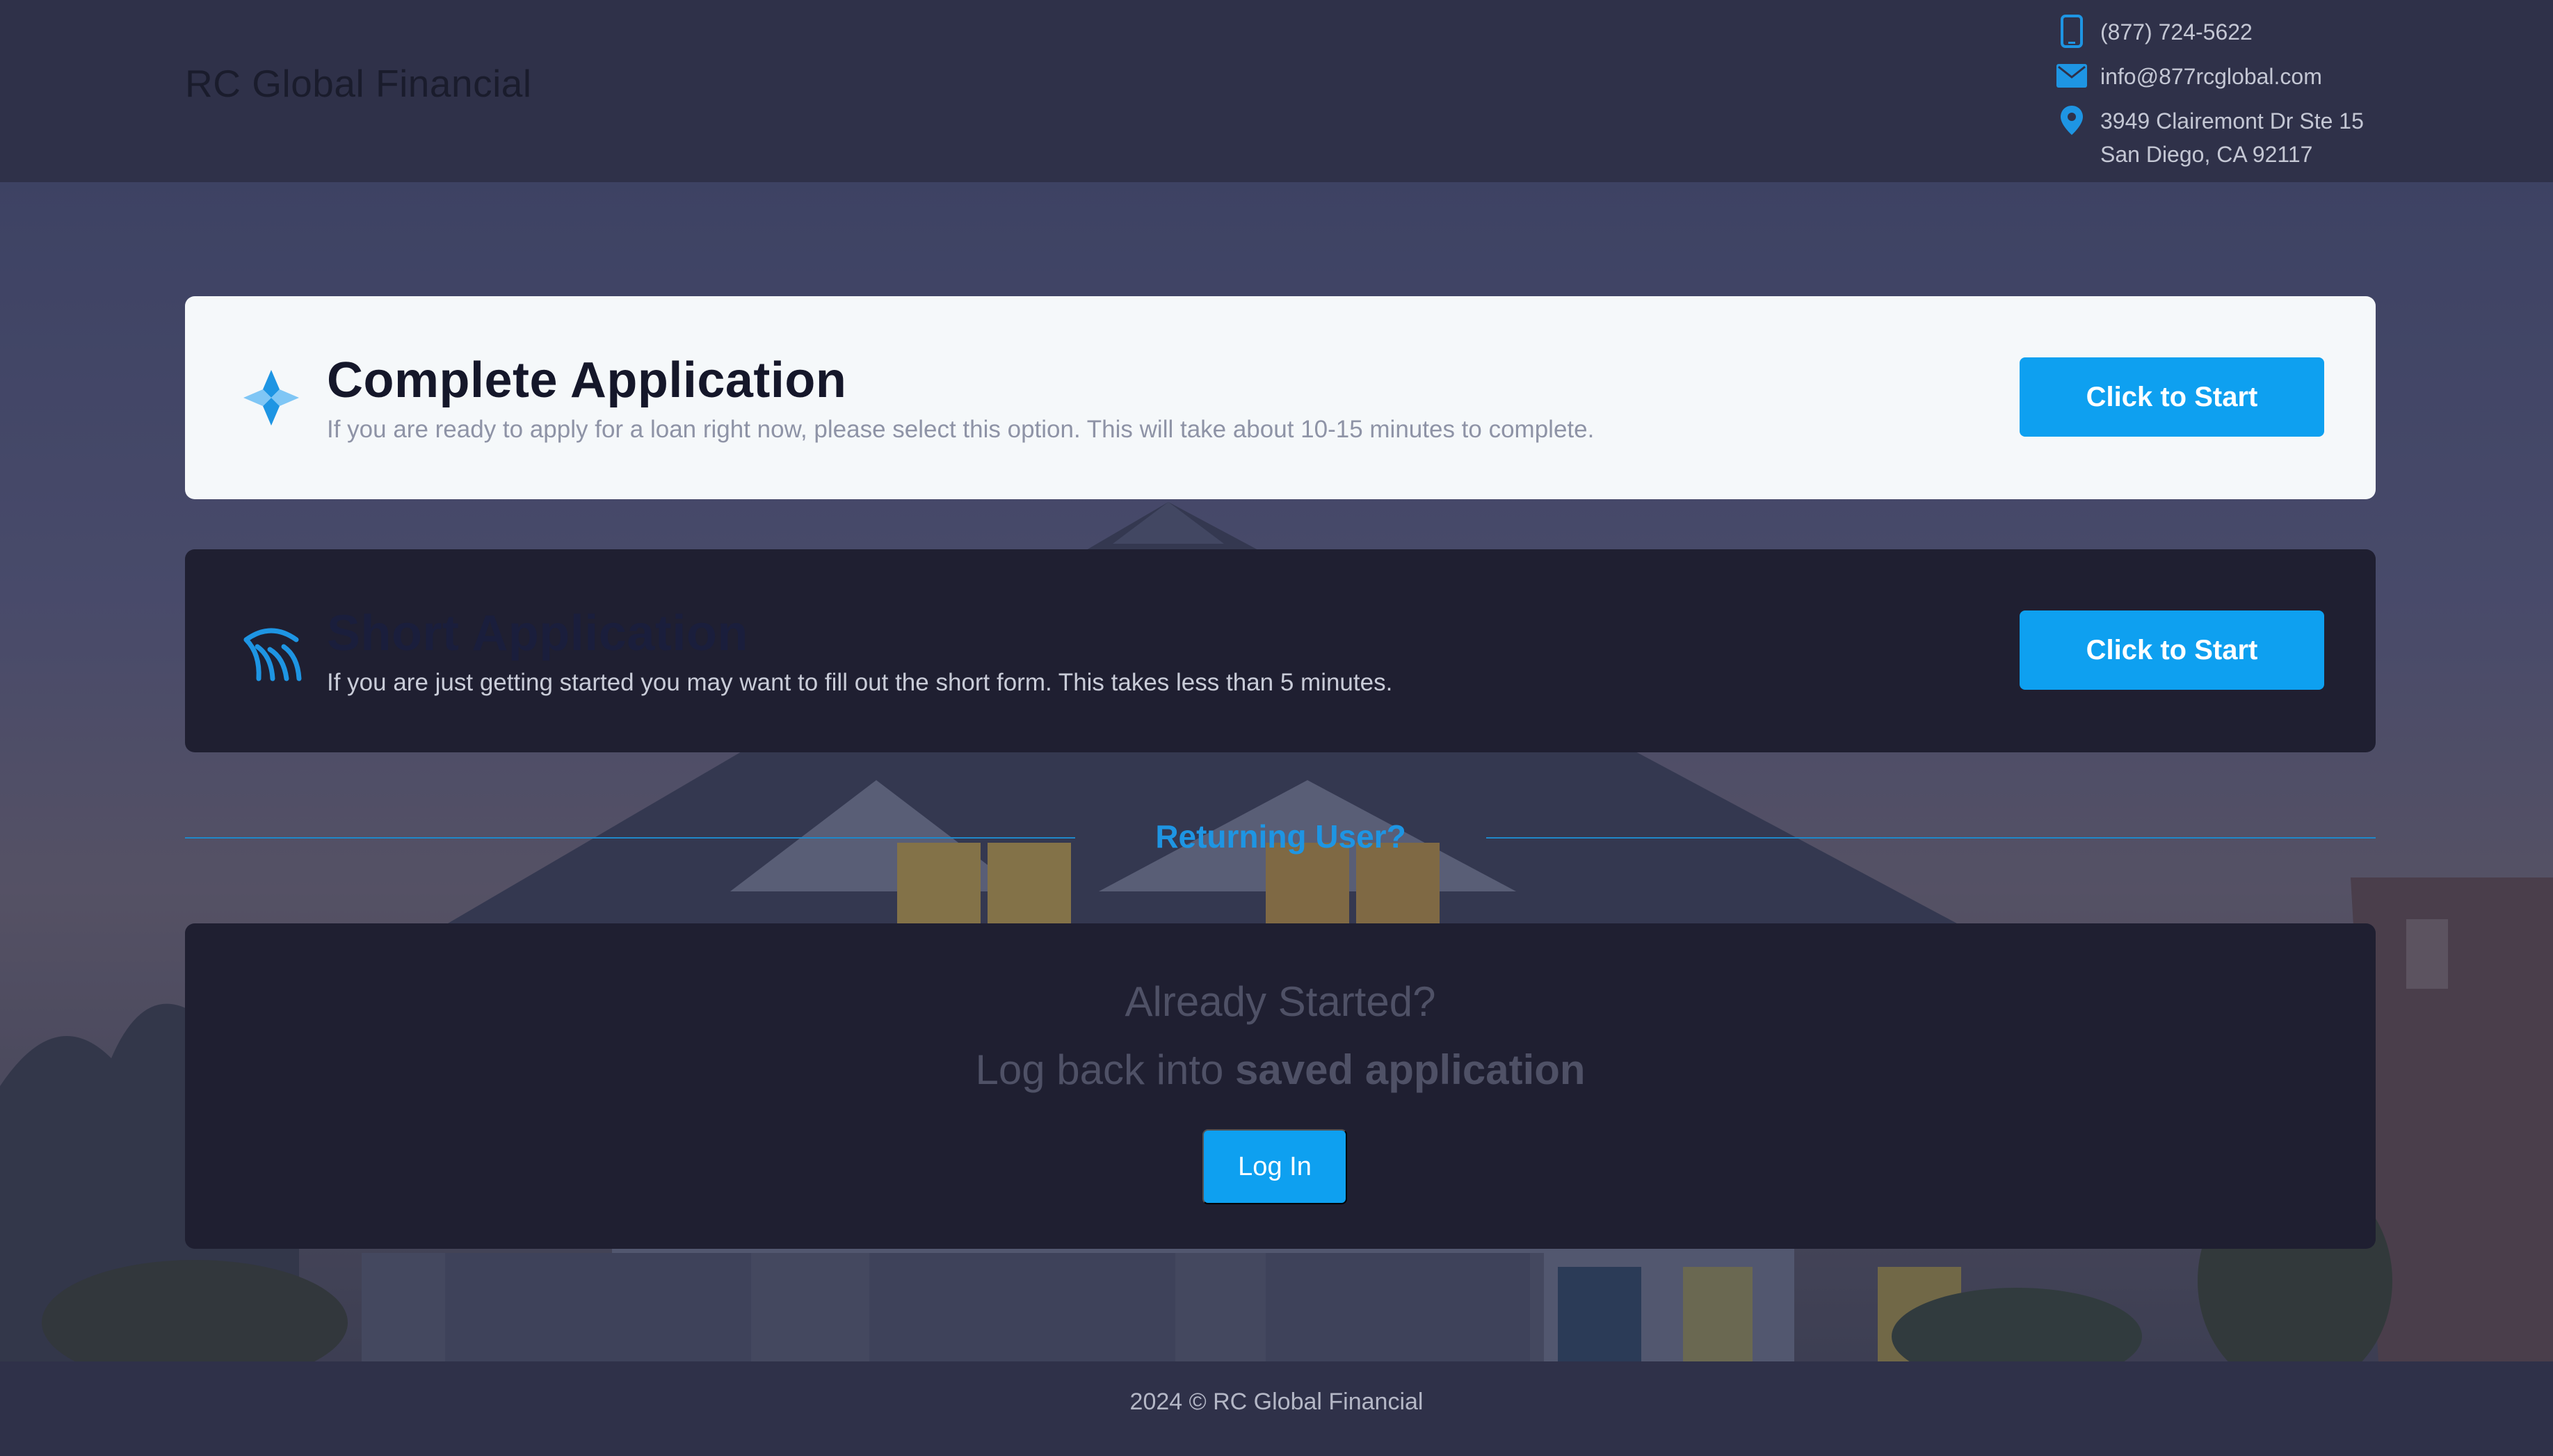  Describe the element at coordinates (358, 83) in the screenshot. I see `brand-title: RC Global Financial` at that location.